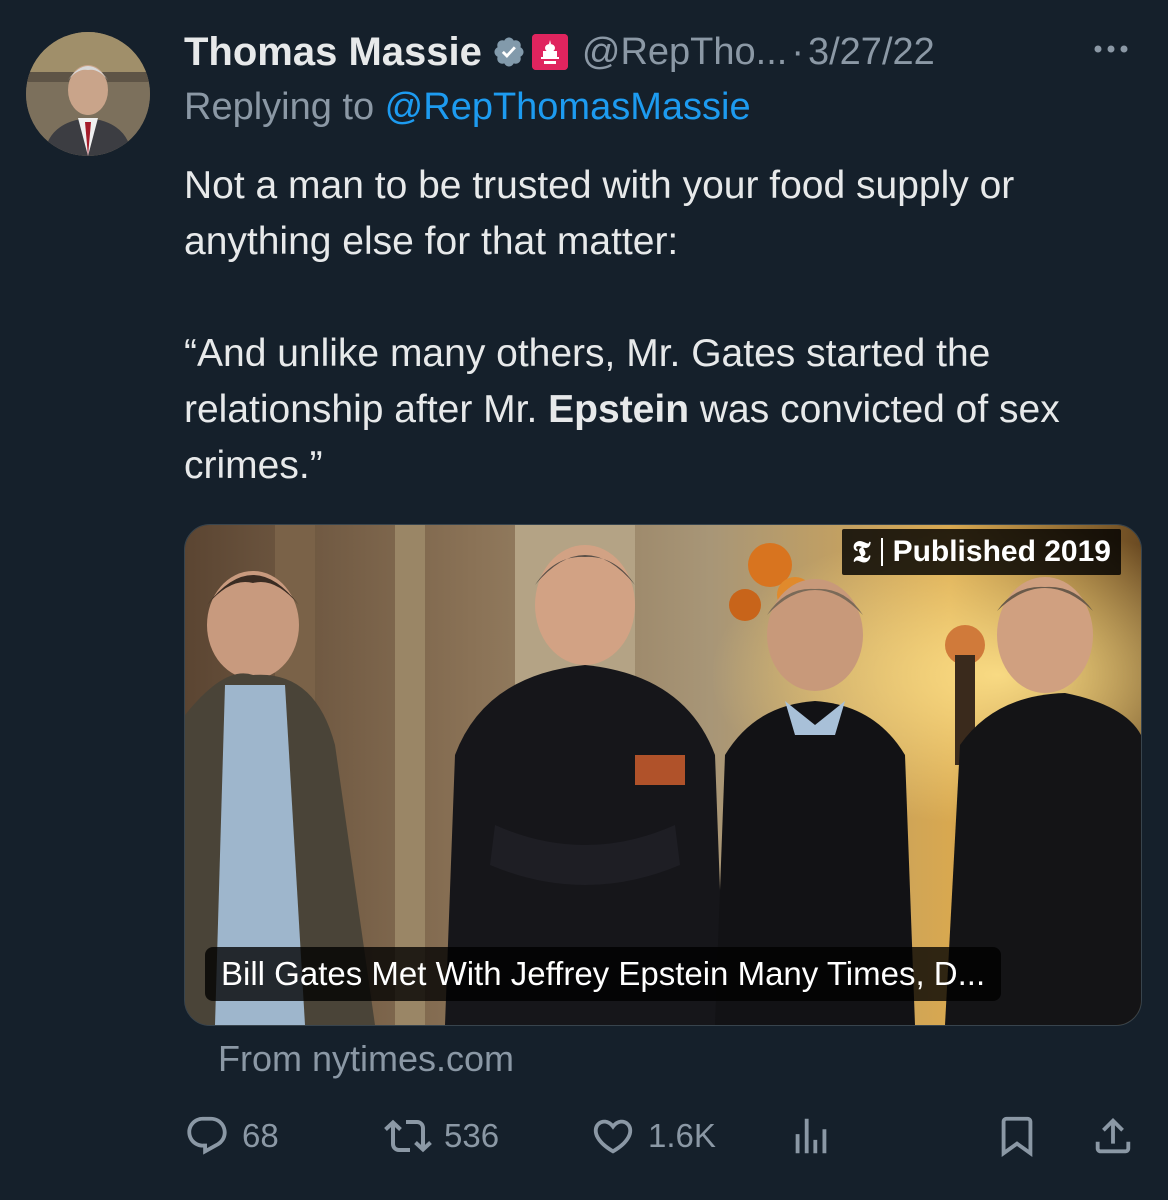  I want to click on published-label: Published 2019, so click(1001, 551).